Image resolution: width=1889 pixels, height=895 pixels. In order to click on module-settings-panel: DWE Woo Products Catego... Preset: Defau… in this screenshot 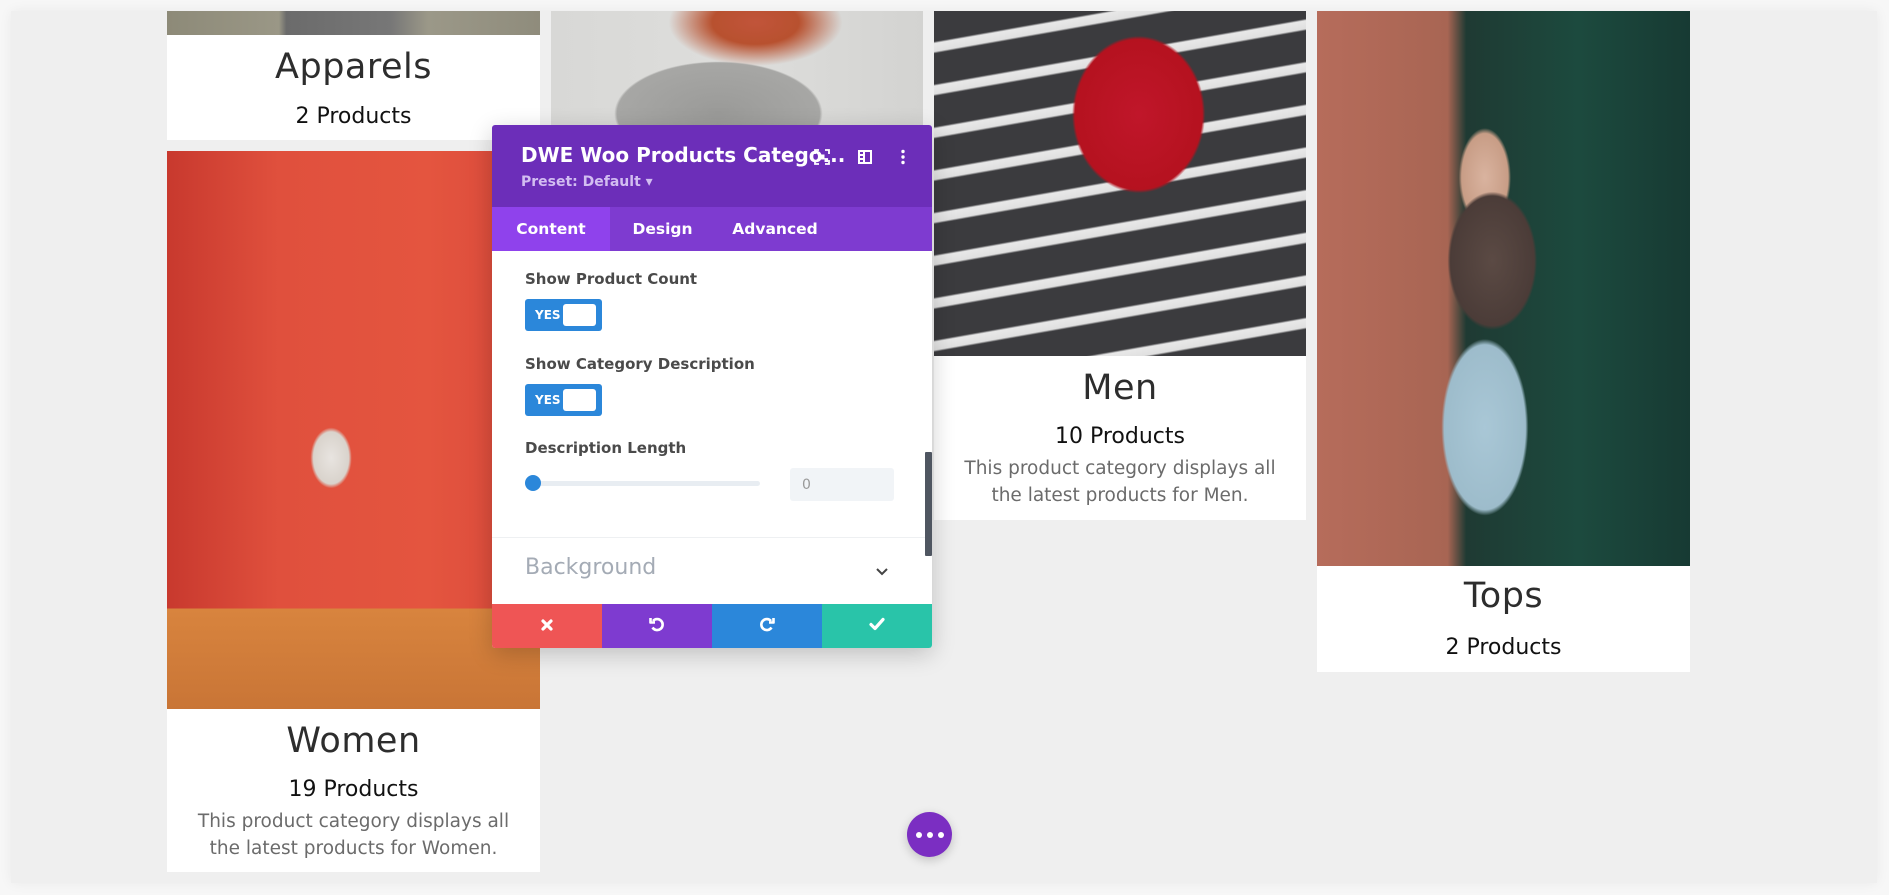, I will do `click(712, 386)`.